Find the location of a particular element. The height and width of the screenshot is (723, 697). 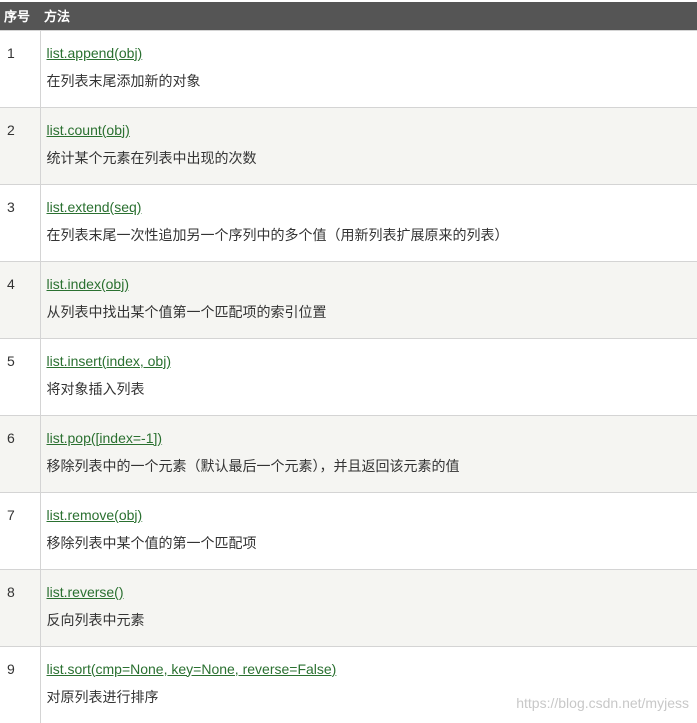

method-link: list.count(obj) is located at coordinates (372, 130).